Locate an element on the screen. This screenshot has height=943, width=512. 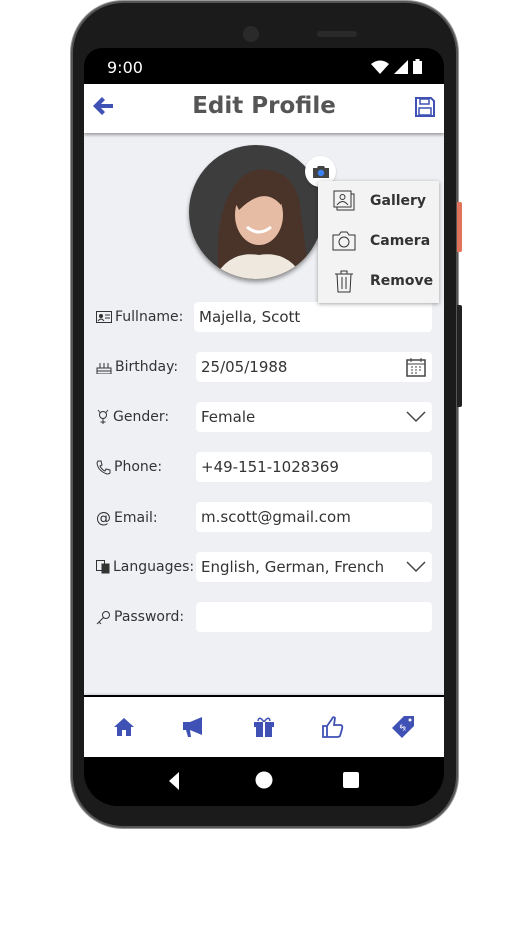
bottom-navigation: $ is located at coordinates (264, 727).